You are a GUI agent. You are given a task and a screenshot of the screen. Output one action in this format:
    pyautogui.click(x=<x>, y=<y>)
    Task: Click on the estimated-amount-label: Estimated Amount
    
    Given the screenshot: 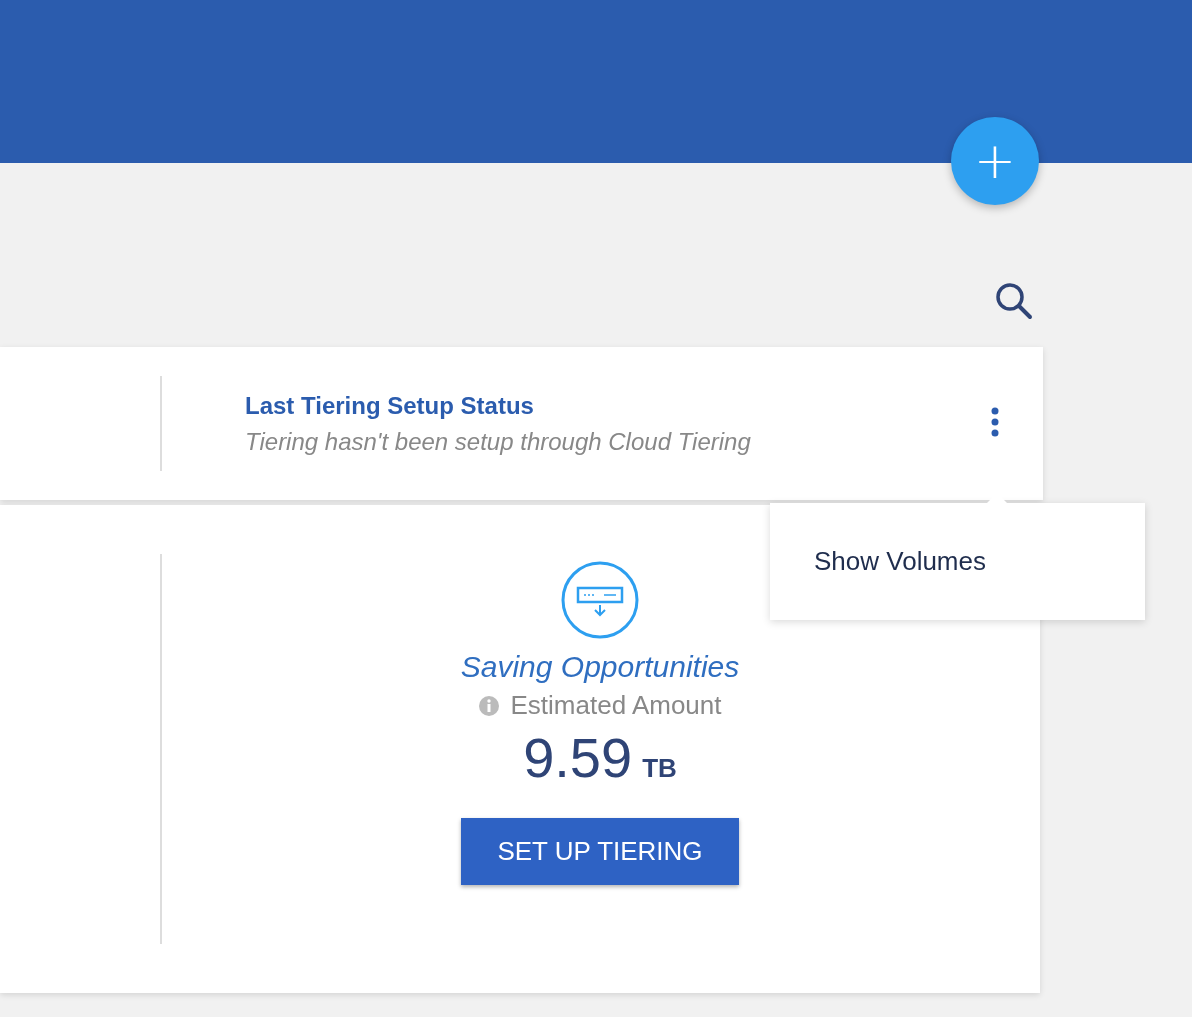 What is the action you would take?
    pyautogui.click(x=616, y=705)
    